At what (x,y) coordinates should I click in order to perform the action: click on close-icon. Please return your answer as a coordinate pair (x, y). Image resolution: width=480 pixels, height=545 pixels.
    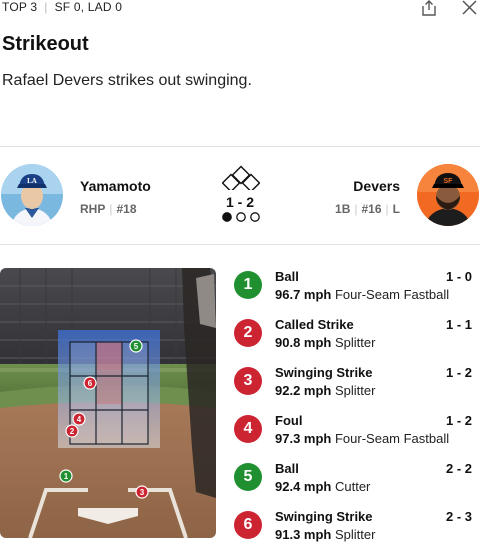
    Looking at the image, I should click on (469, 7).